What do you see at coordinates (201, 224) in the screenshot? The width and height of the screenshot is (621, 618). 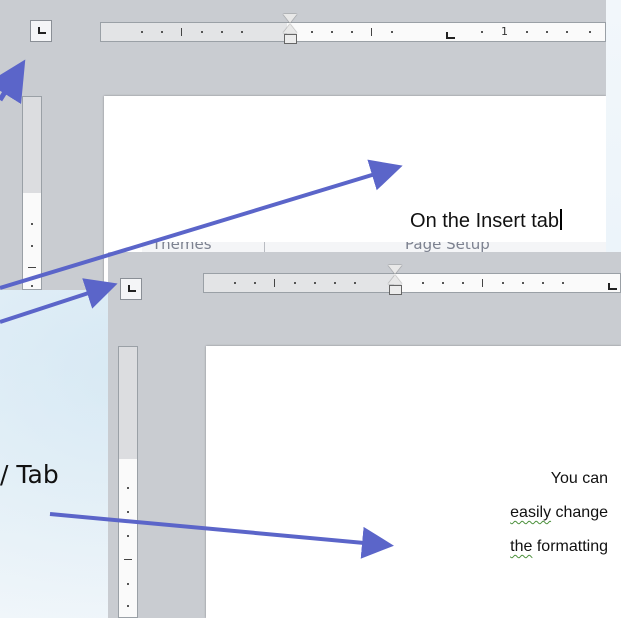 I see `arrow-to-top-document` at bounding box center [201, 224].